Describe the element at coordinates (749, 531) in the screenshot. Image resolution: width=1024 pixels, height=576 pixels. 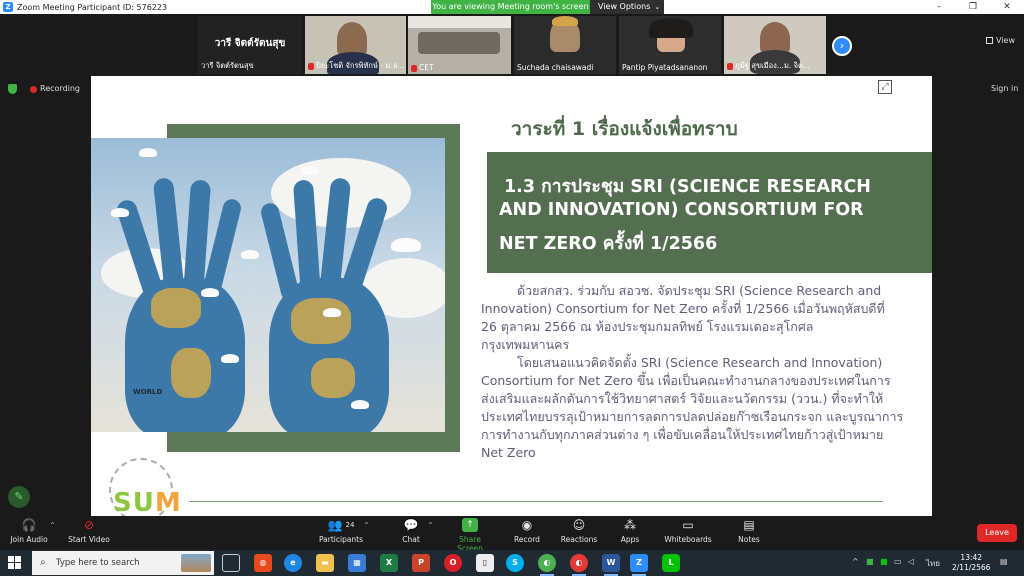
I see `notes-button: ▤ Notes` at that location.